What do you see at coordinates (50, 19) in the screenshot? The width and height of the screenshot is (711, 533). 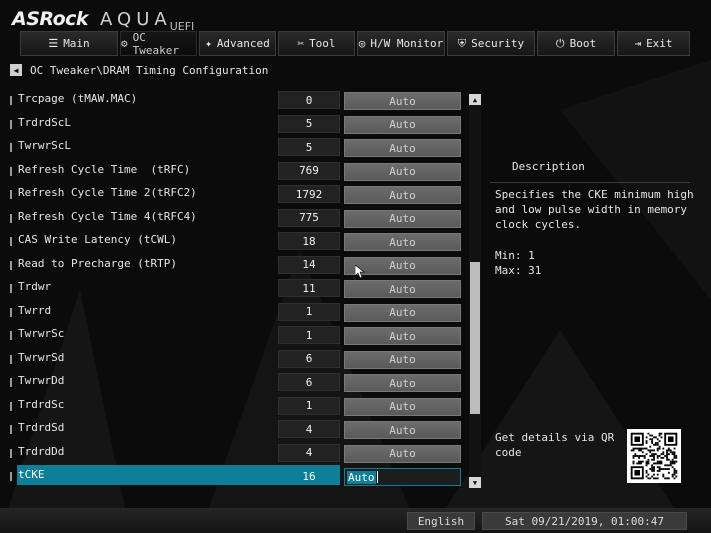 I see `asrock-logo: ASRock` at bounding box center [50, 19].